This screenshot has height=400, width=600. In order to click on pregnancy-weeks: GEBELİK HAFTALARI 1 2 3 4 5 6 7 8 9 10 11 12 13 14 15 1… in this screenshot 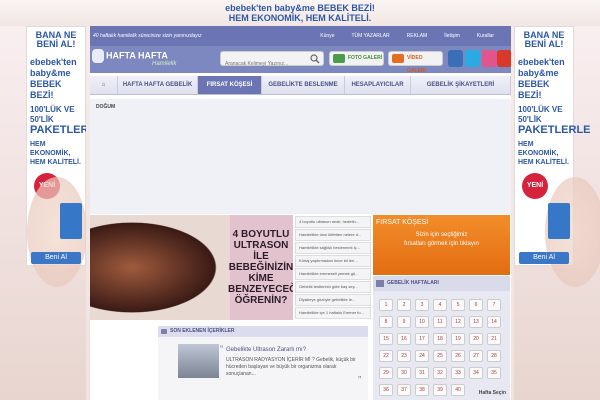, I will do `click(441, 338)`.